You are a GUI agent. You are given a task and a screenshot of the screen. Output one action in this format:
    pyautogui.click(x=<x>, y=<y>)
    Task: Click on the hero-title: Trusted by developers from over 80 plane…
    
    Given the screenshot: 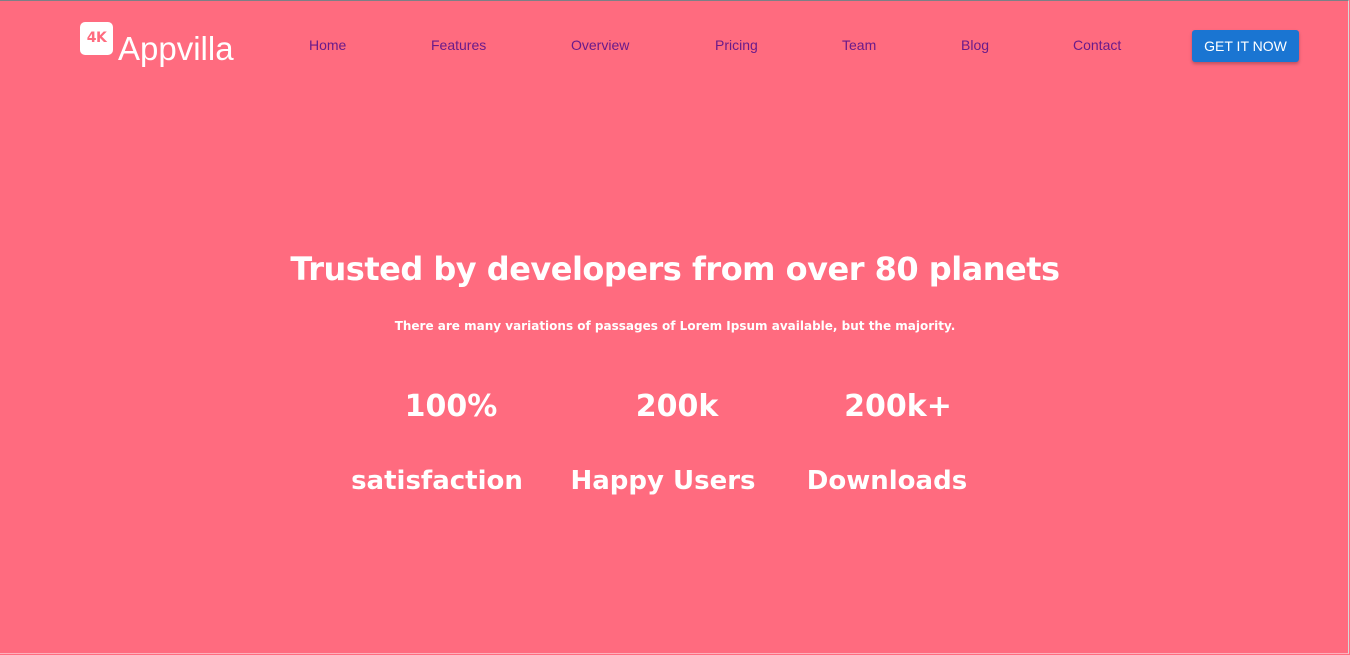 What is the action you would take?
    pyautogui.click(x=675, y=269)
    